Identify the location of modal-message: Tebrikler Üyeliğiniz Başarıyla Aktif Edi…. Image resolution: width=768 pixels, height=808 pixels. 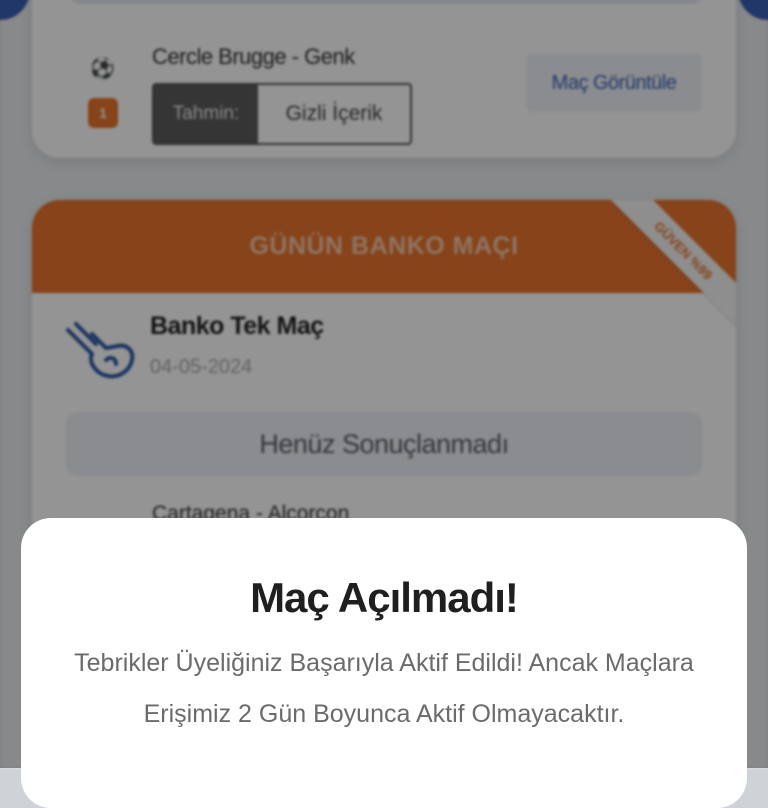
(384, 688).